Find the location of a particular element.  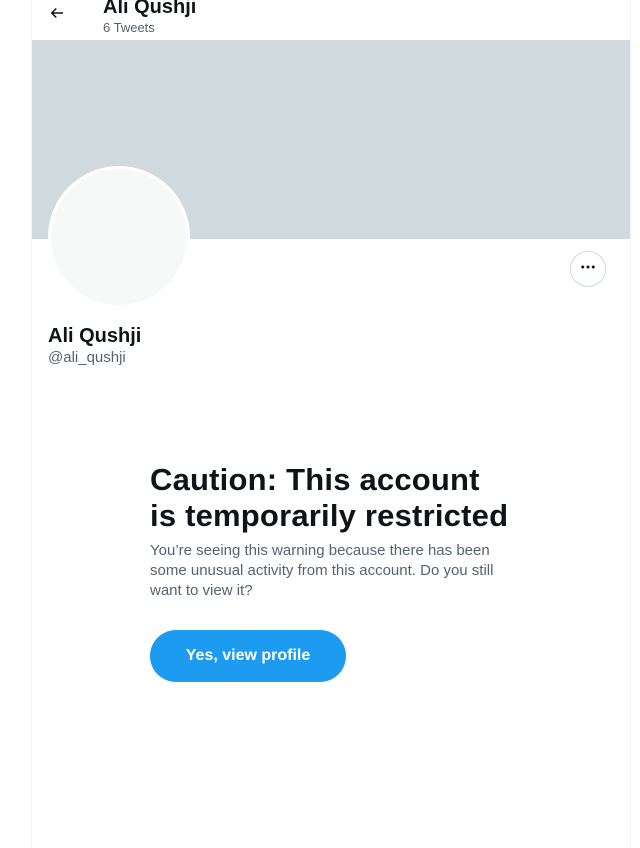

view-profile-button: Yes, view profile is located at coordinates (248, 656).